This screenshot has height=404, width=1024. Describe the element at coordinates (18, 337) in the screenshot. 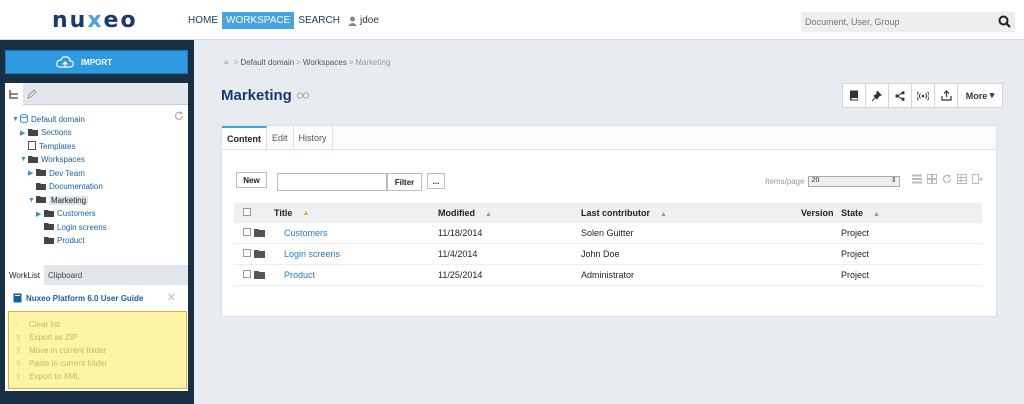

I see `export-icon: ⇪` at that location.